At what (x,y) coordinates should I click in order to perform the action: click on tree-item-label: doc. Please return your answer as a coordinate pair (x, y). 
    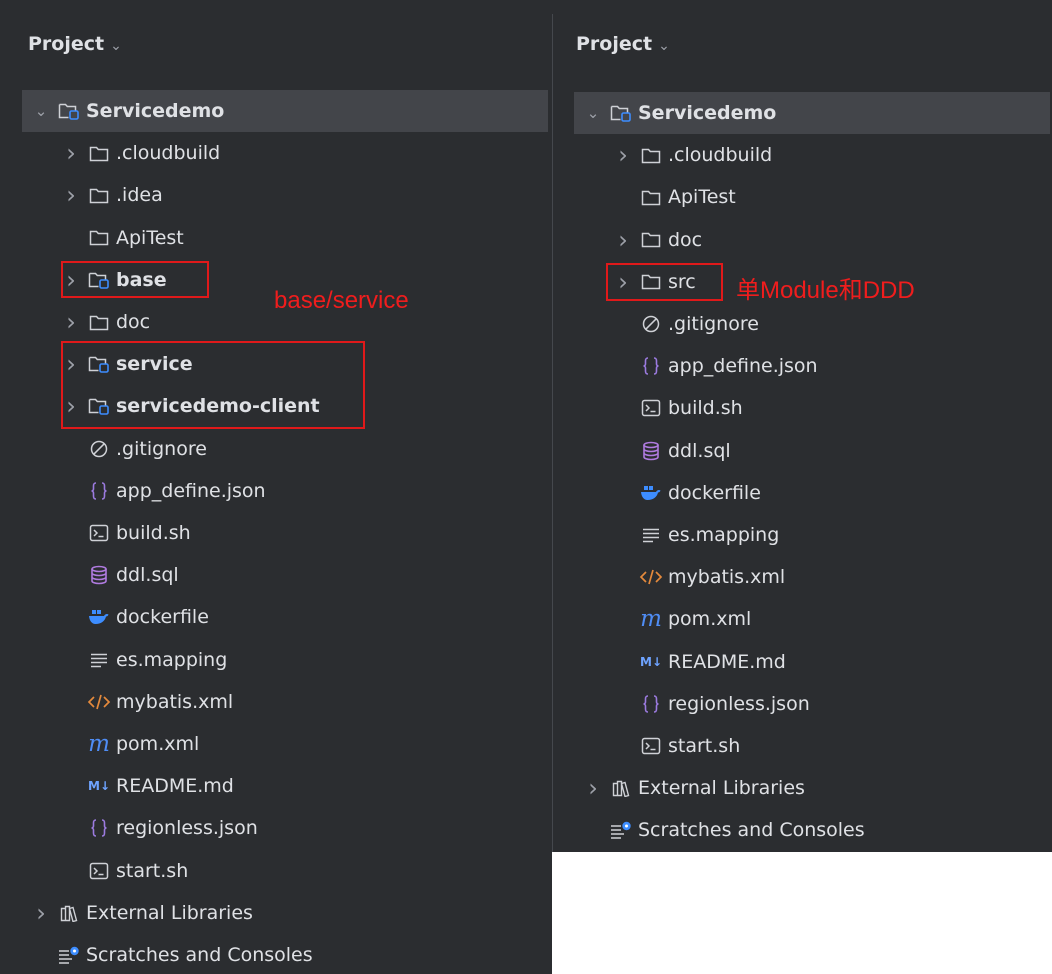
    Looking at the image, I should click on (133, 322).